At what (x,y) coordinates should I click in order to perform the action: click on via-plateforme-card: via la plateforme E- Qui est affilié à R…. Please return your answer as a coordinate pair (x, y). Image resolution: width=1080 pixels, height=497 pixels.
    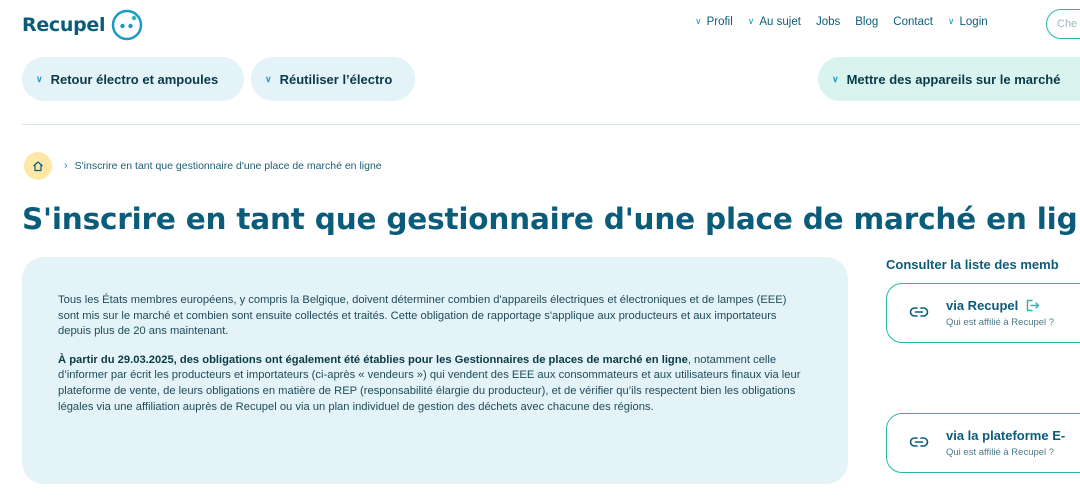
    Looking at the image, I should click on (983, 443).